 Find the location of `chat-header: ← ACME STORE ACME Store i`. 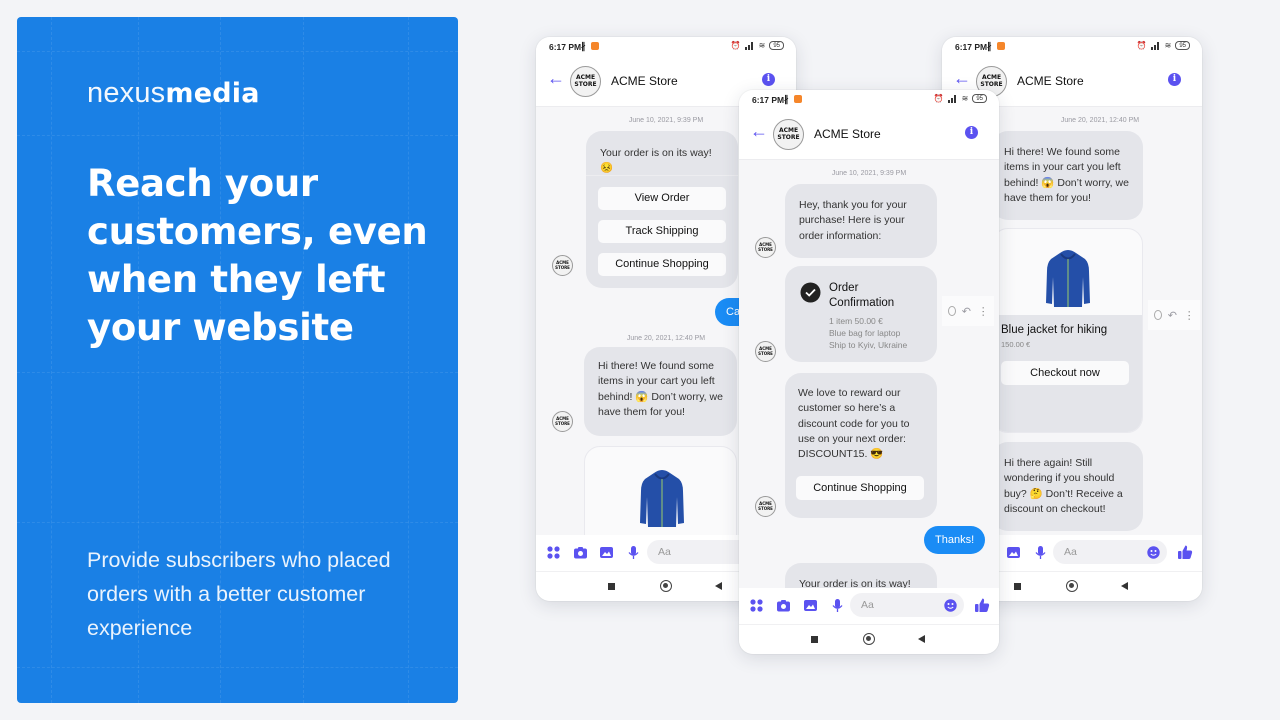

chat-header: ← ACME STORE ACME Store i is located at coordinates (869, 135).